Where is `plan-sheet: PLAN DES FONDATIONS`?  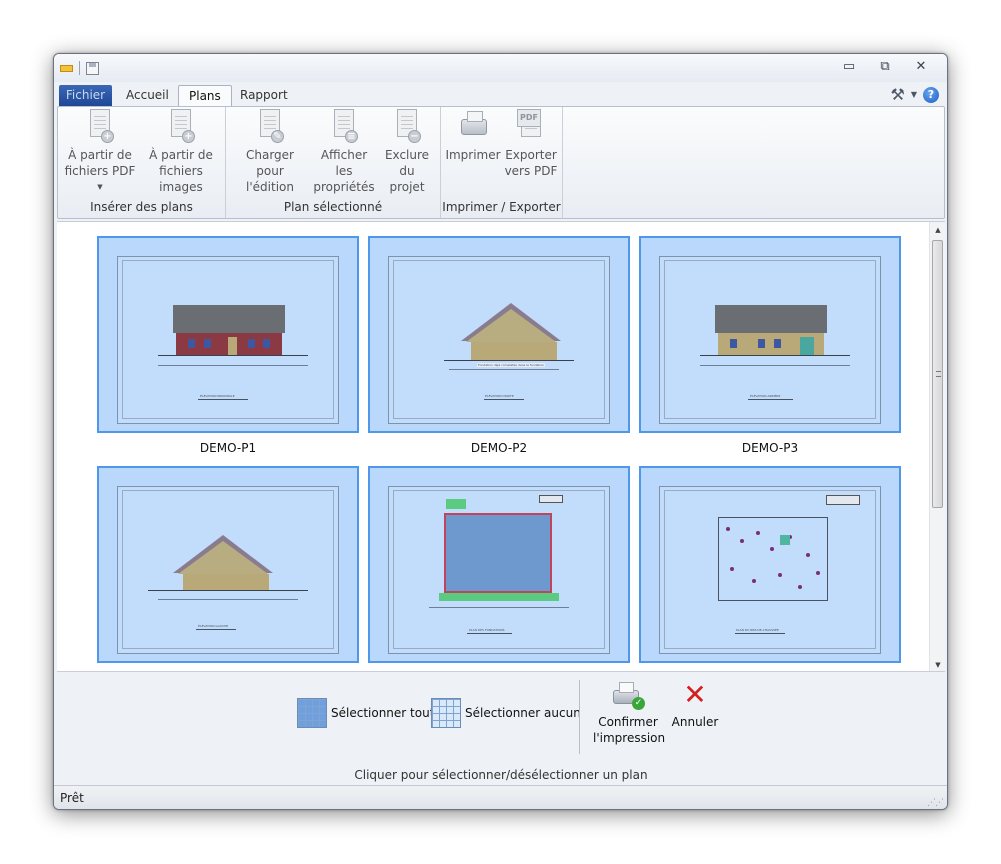
plan-sheet: PLAN DES FONDATIONS is located at coordinates (499, 570).